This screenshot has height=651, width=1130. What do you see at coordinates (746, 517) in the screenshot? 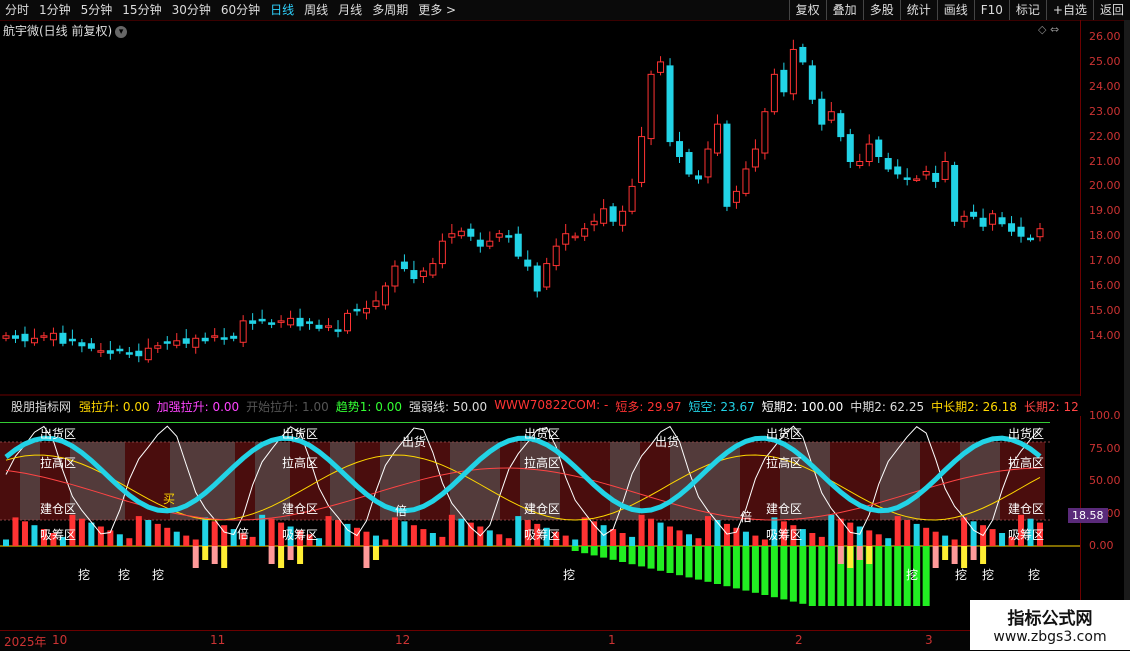
I see `signal-label: 倍` at bounding box center [746, 517].